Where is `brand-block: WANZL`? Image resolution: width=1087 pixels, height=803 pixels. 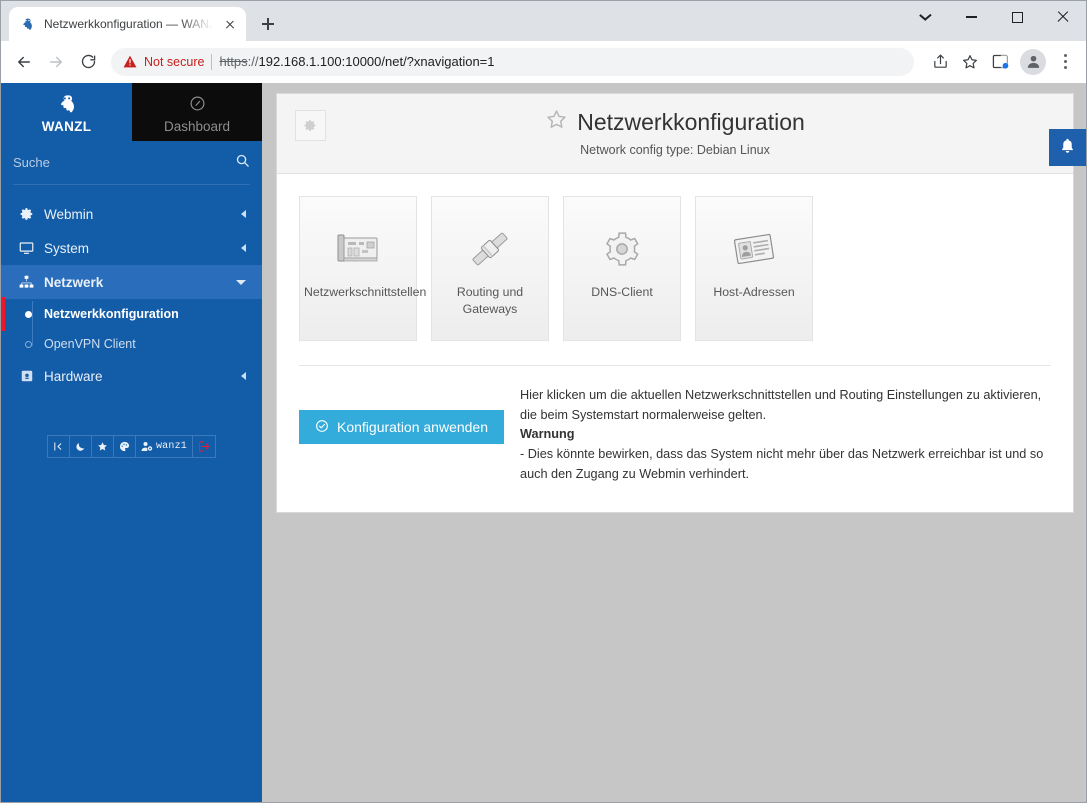 brand-block: WANZL is located at coordinates (66, 112).